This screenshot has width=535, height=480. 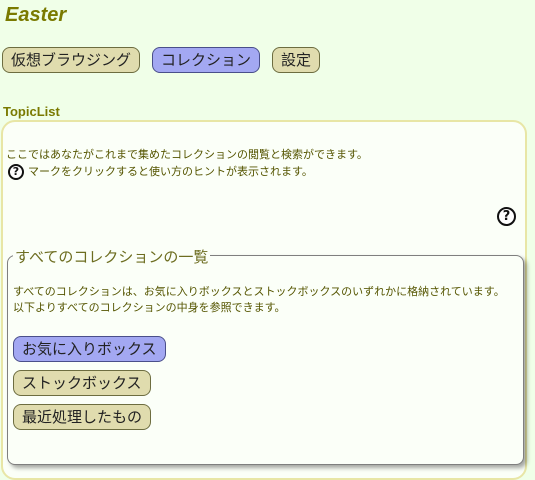 I want to click on nav-virtual-browsing-button: 仮想ブラウジング, so click(x=71, y=60).